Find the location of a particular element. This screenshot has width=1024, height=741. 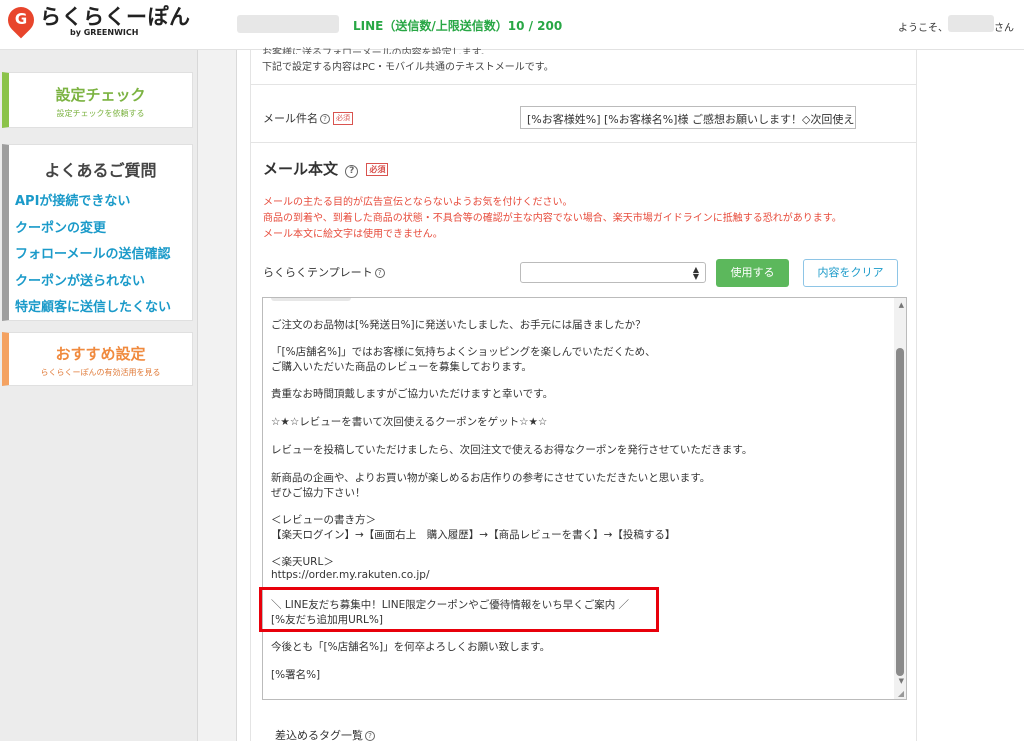

body-line: ＜楽天URL＞ is located at coordinates (302, 562).